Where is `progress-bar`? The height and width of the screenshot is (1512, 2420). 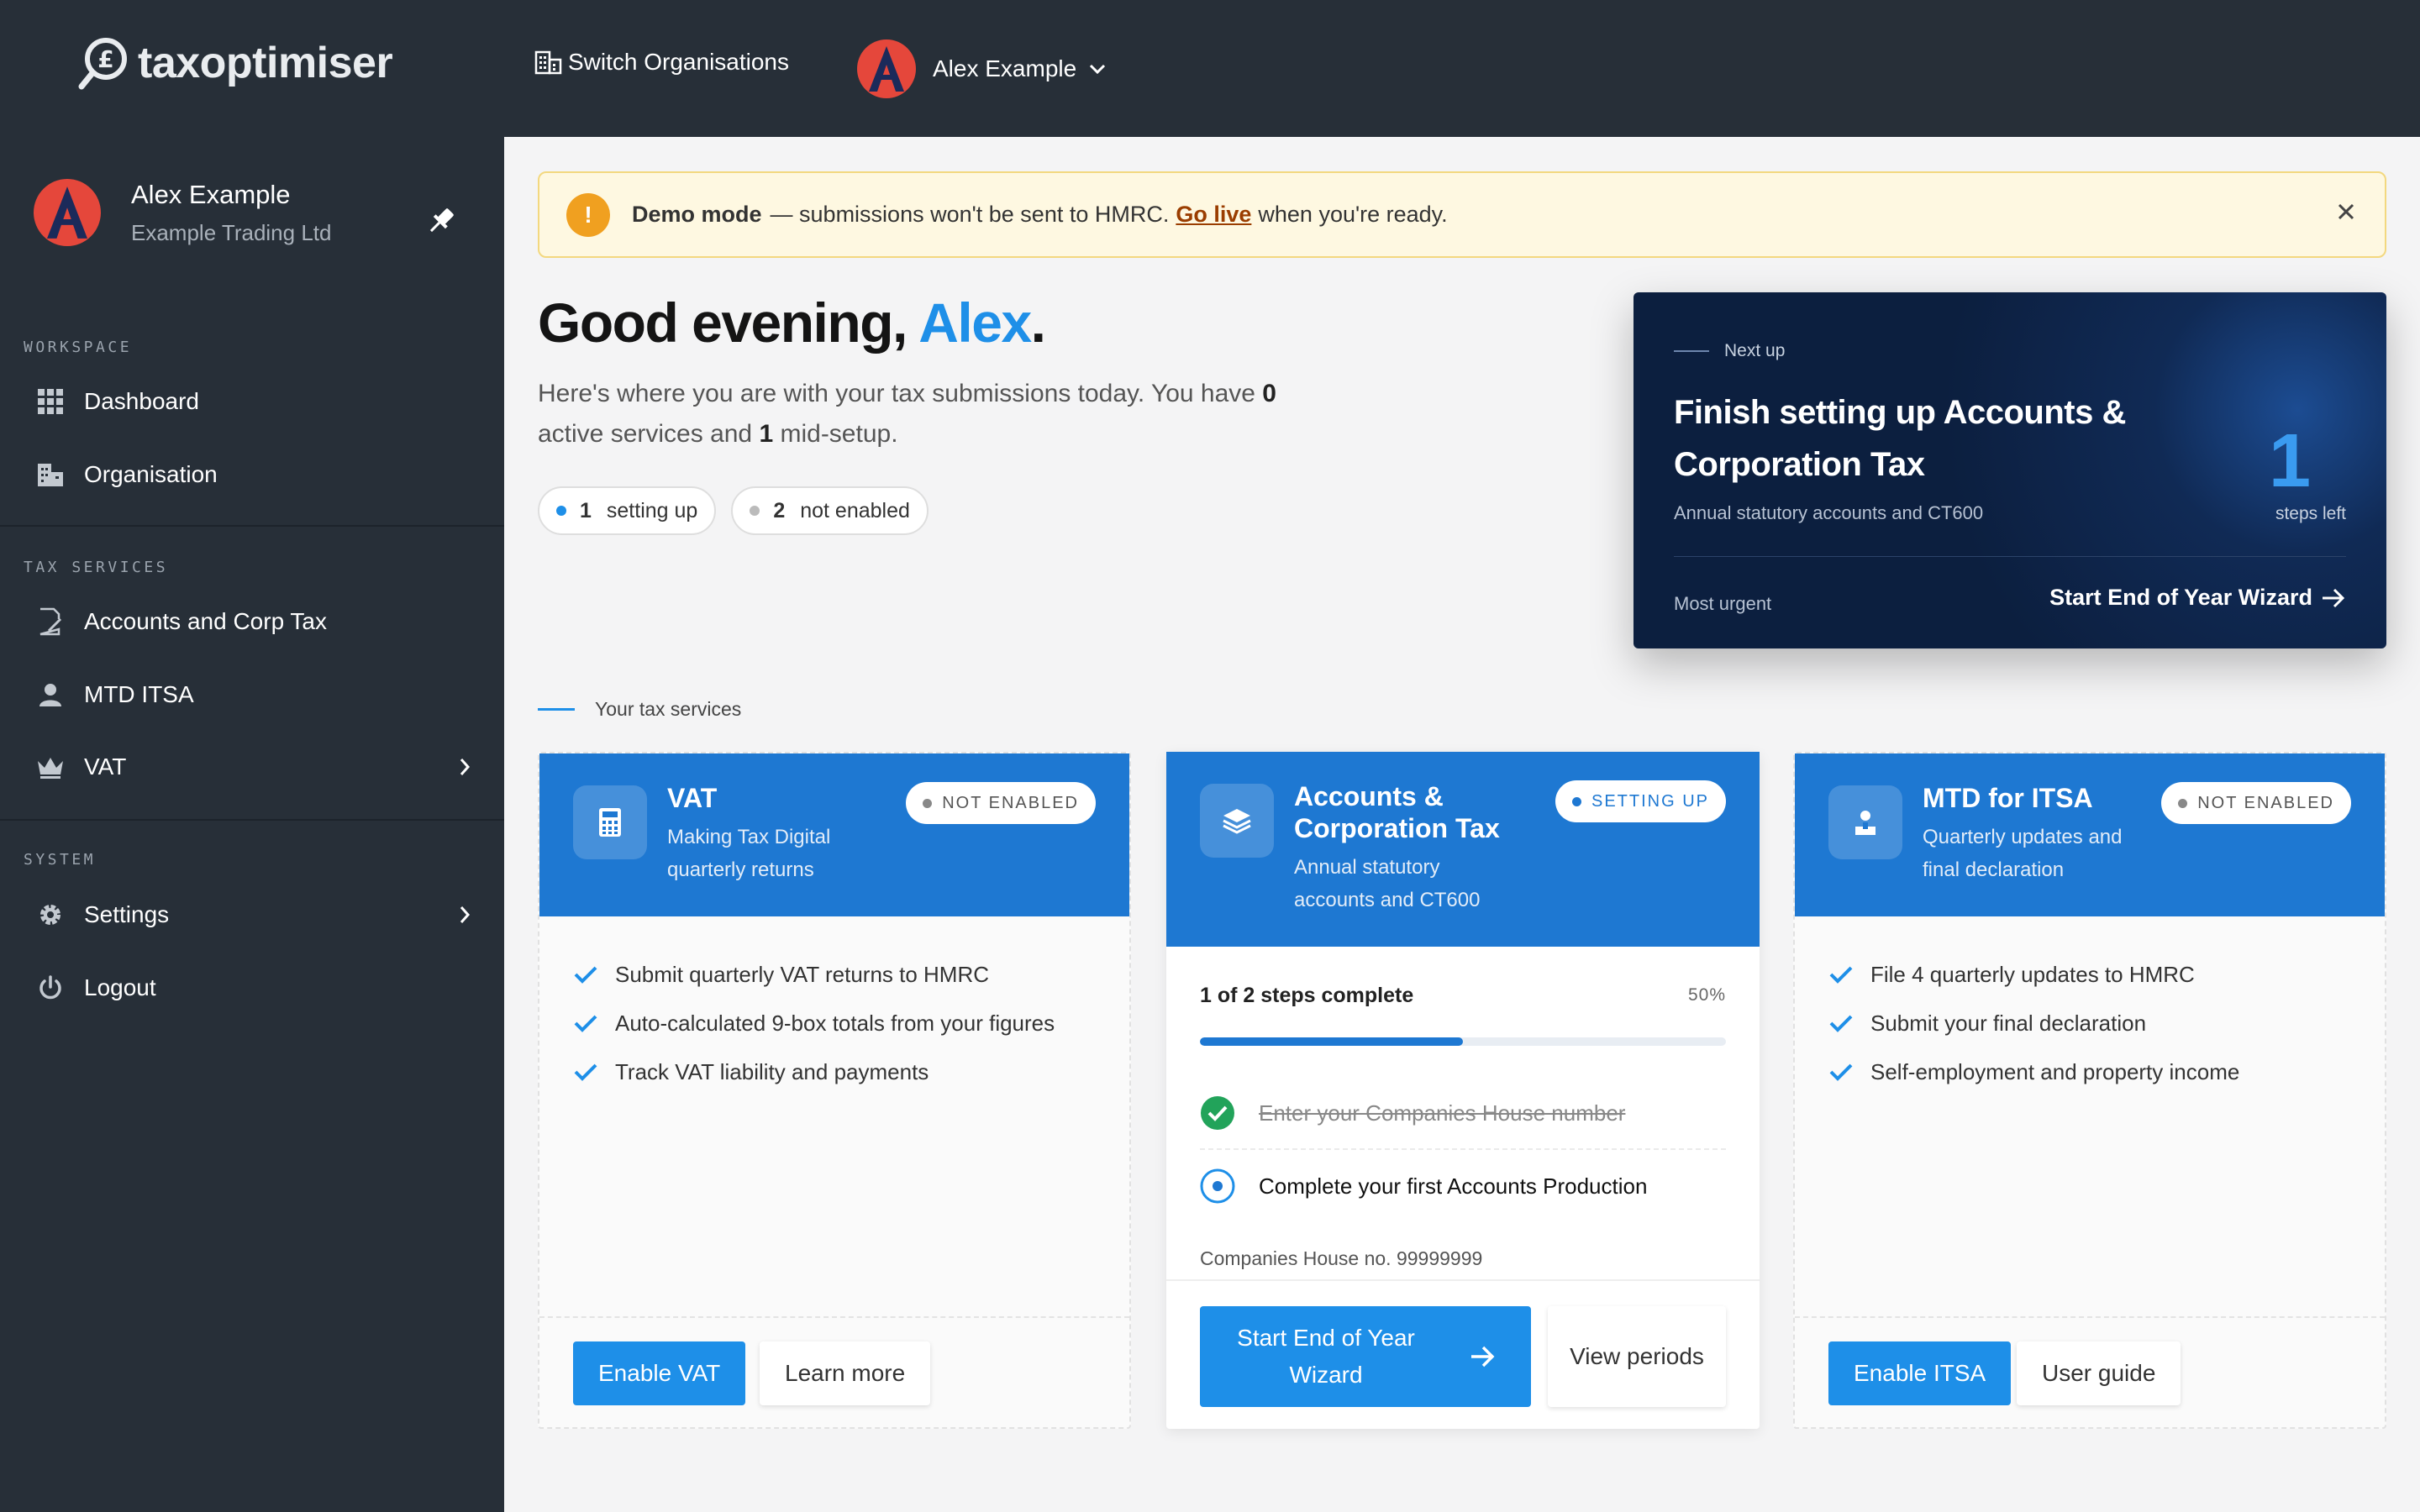
progress-bar is located at coordinates (1463, 1041).